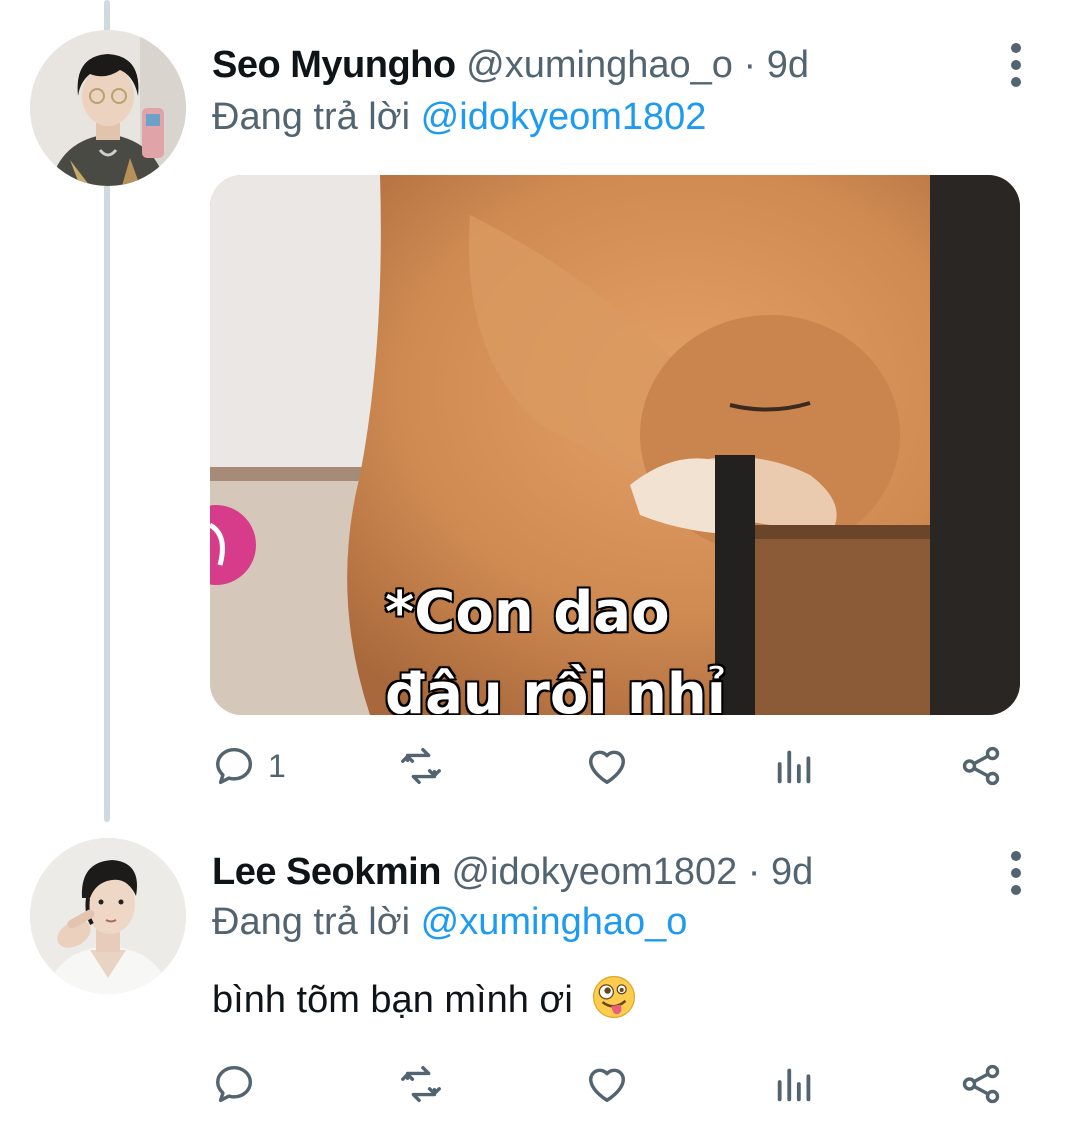  Describe the element at coordinates (554, 922) in the screenshot. I see `mention-link: @xuminghao_o` at that location.